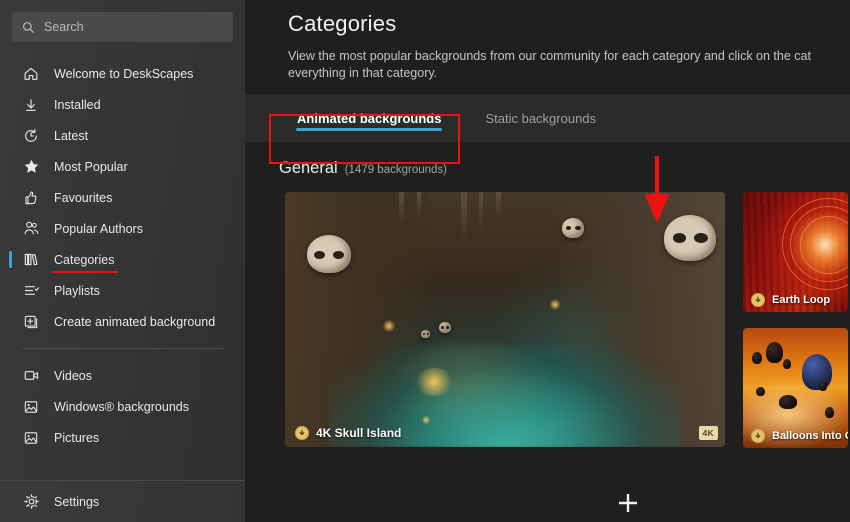 The image size is (850, 522). I want to click on tab-static-backgrounds: Static backgrounds, so click(540, 118).